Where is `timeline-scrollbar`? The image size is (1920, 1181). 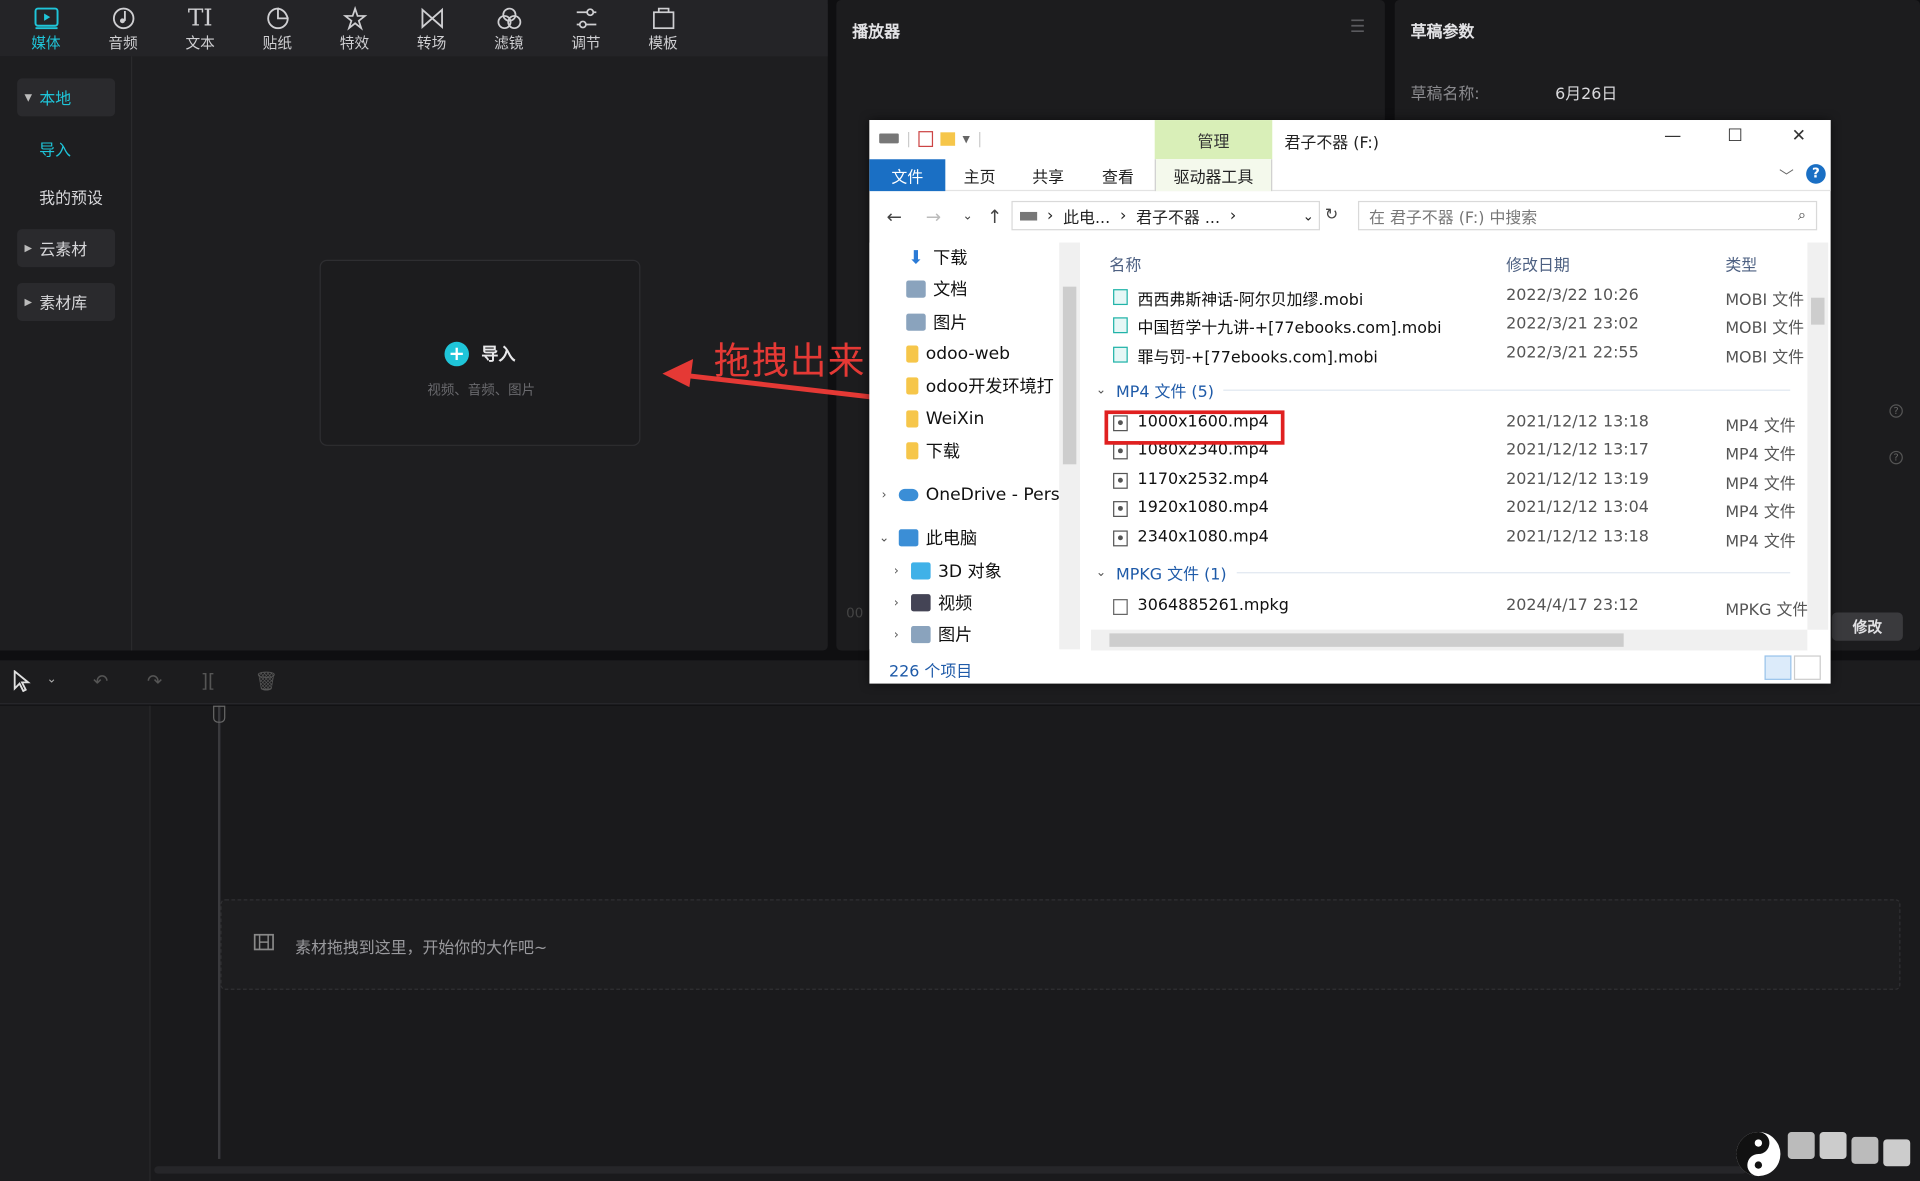 timeline-scrollbar is located at coordinates (950, 1170).